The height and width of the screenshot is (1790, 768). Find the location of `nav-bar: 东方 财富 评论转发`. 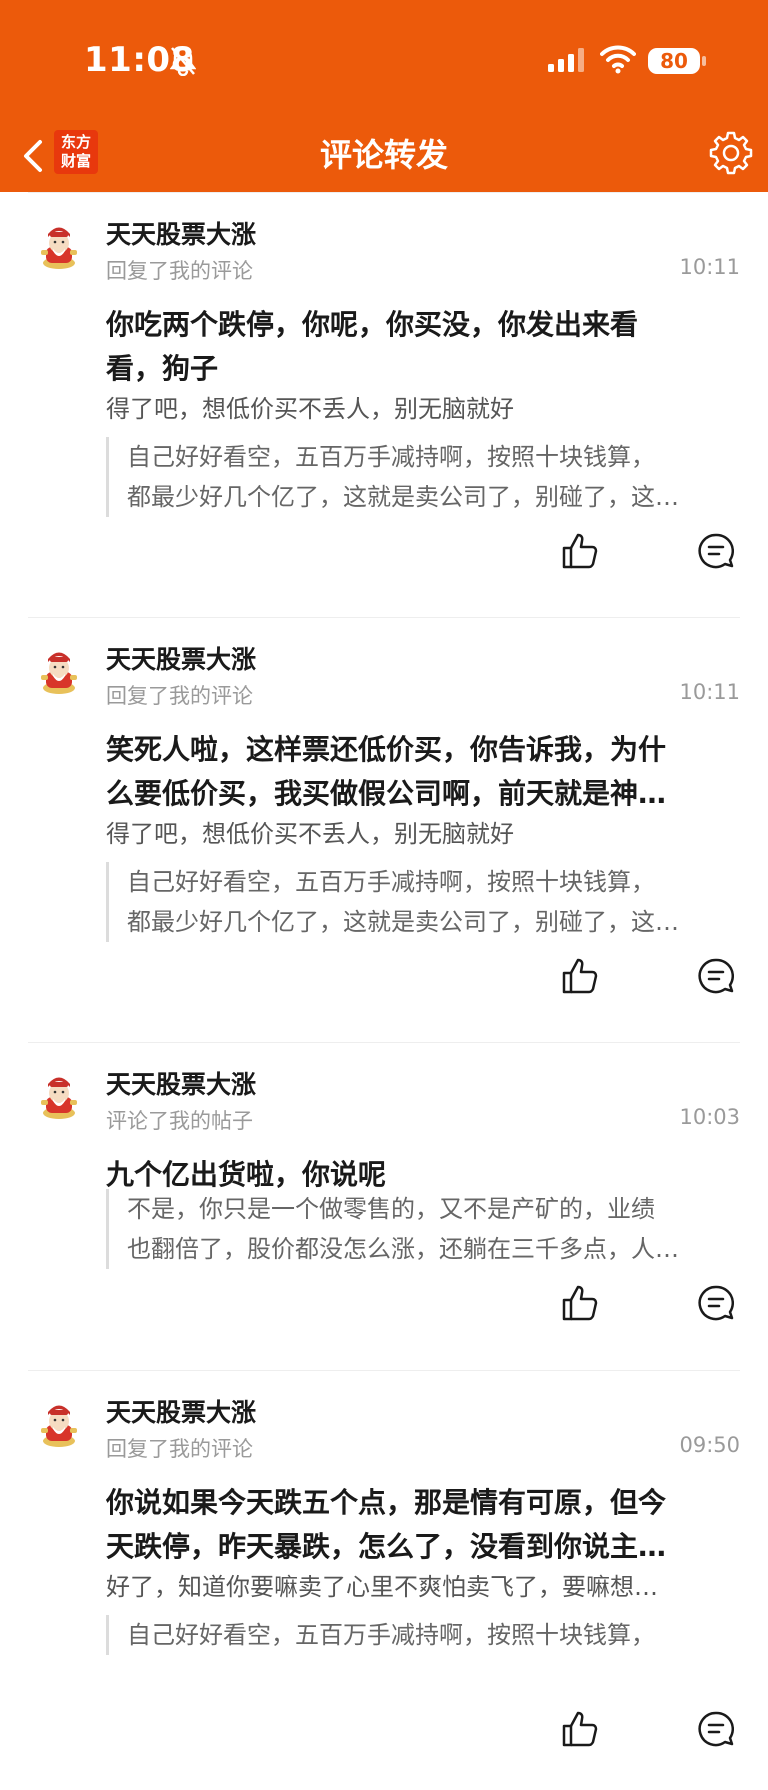

nav-bar: 东方 财富 评论转发 is located at coordinates (384, 156).